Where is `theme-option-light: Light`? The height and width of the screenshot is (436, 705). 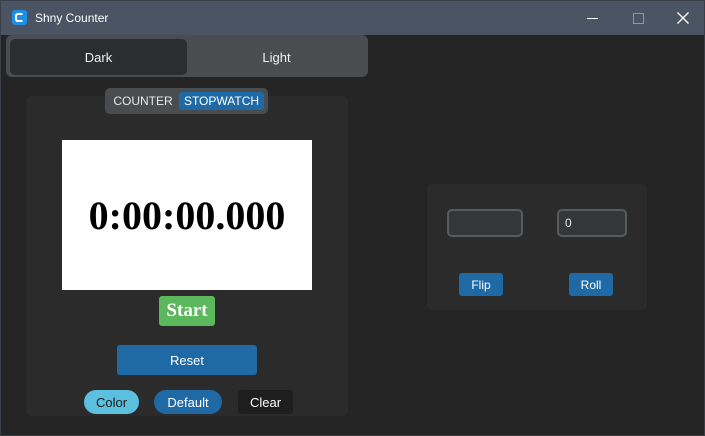 theme-option-light: Light is located at coordinates (276, 57).